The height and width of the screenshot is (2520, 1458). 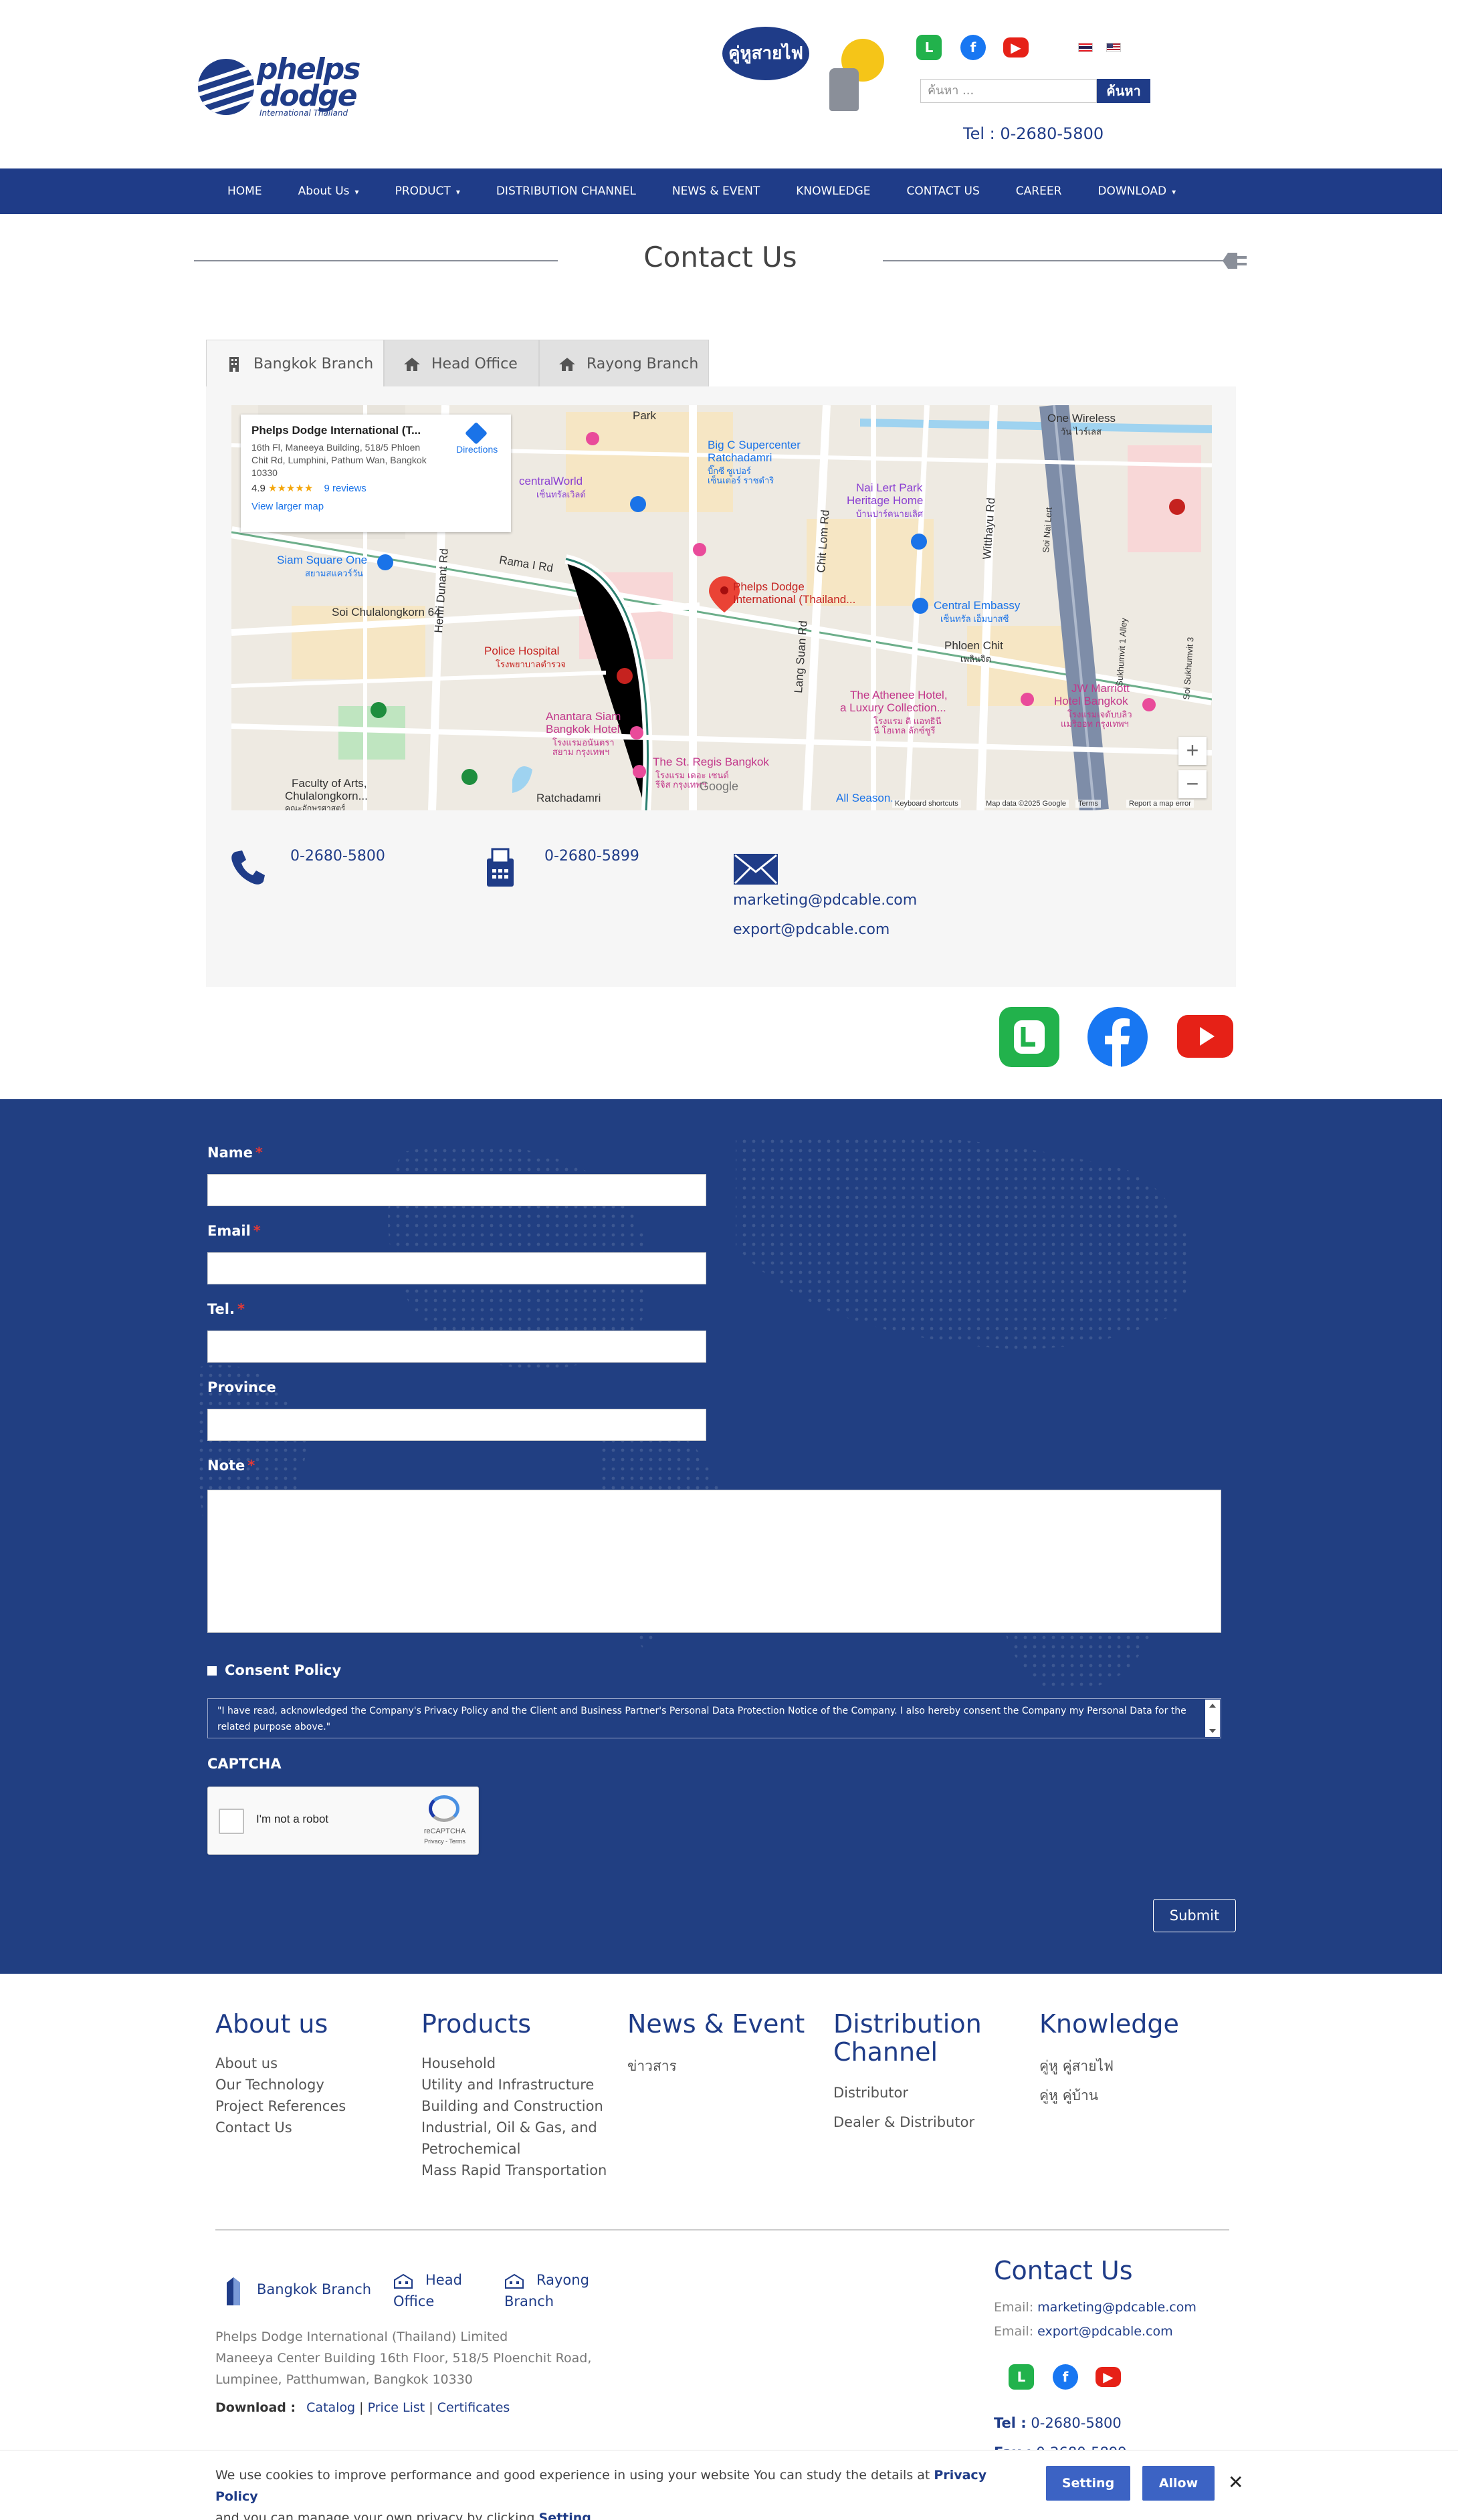 I want to click on nav-career: CAREER, so click(x=1039, y=191).